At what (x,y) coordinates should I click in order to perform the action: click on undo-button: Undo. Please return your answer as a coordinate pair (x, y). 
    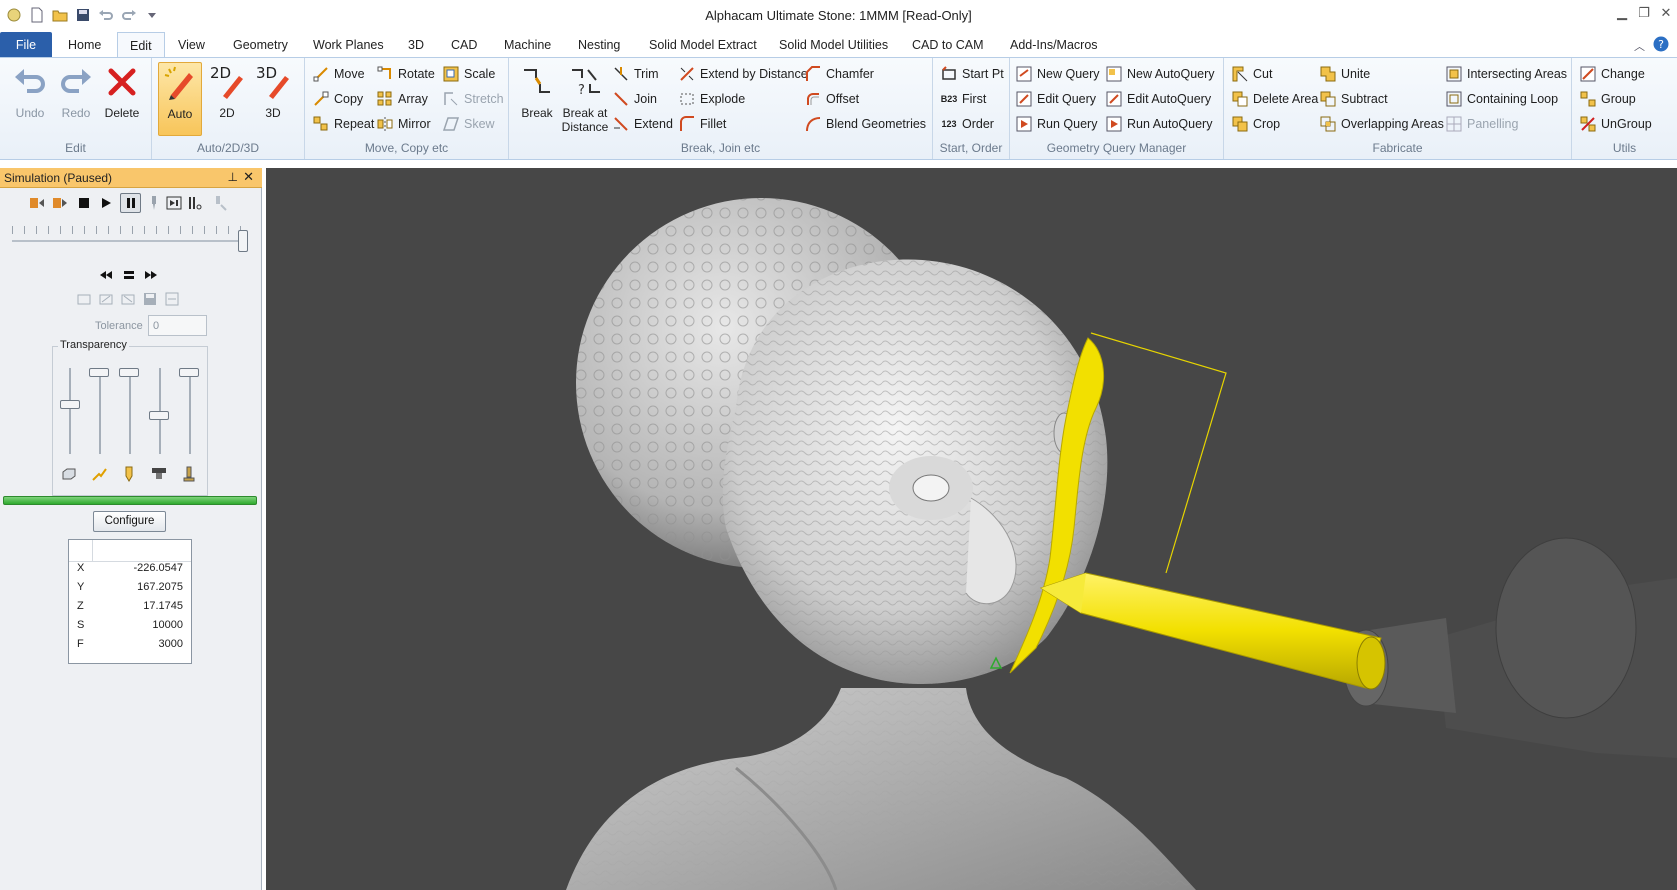
    Looking at the image, I should click on (30, 98).